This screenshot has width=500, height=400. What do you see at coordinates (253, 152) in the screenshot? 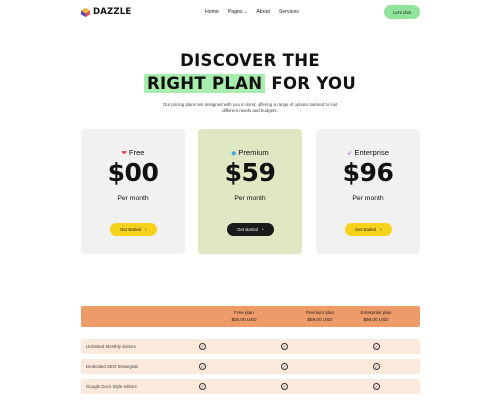
I see `plan-name: Premium` at bounding box center [253, 152].